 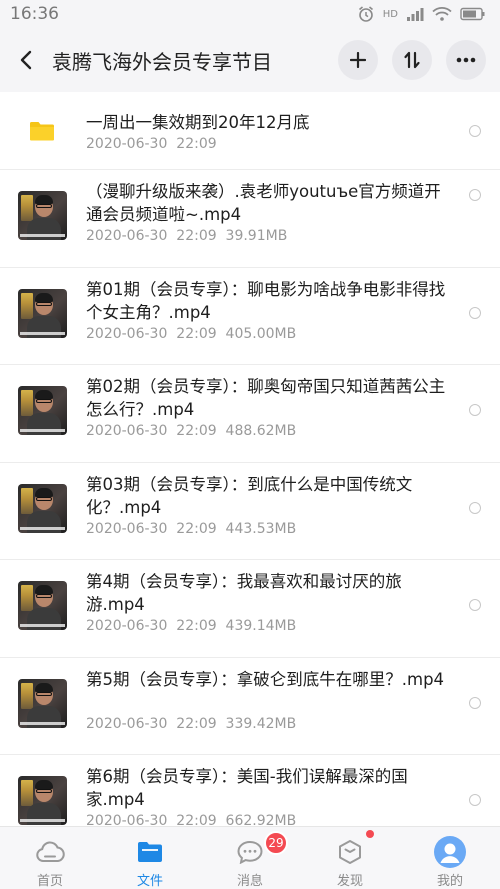 I want to click on file-meta: 2020-06-30 22:09 405.00MB, so click(x=191, y=334).